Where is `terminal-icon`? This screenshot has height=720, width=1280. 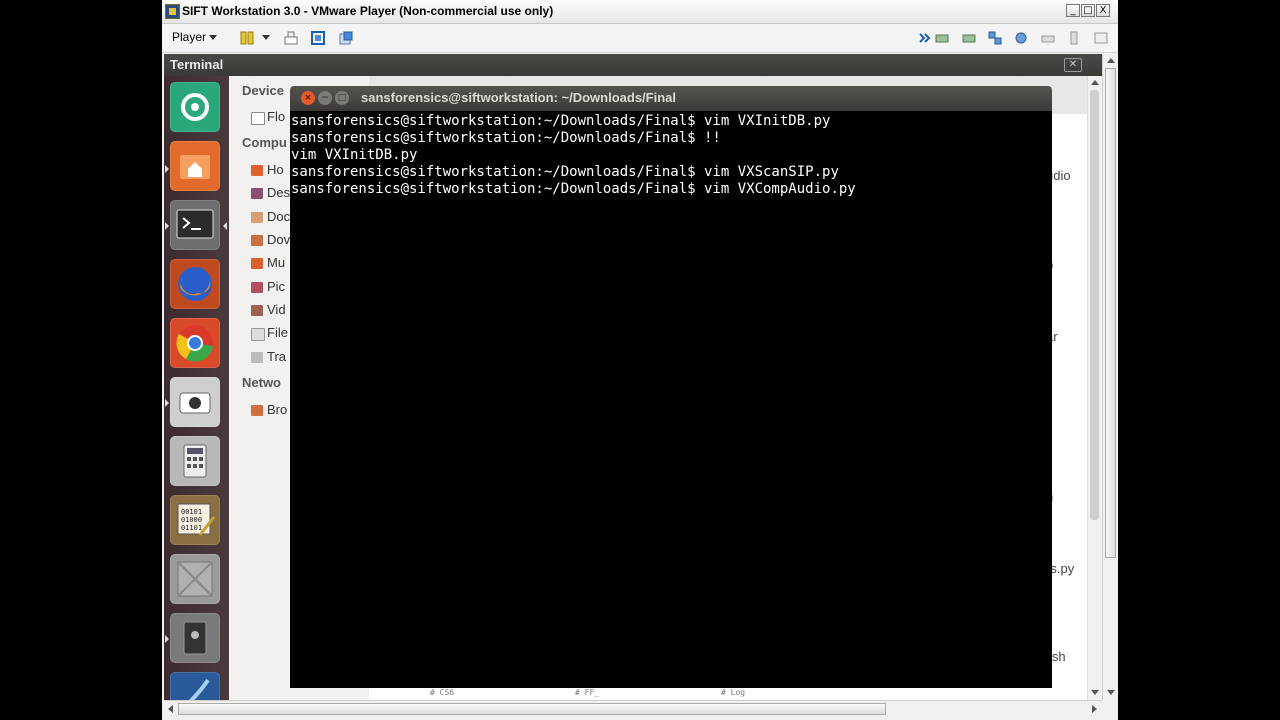 terminal-icon is located at coordinates (195, 225).